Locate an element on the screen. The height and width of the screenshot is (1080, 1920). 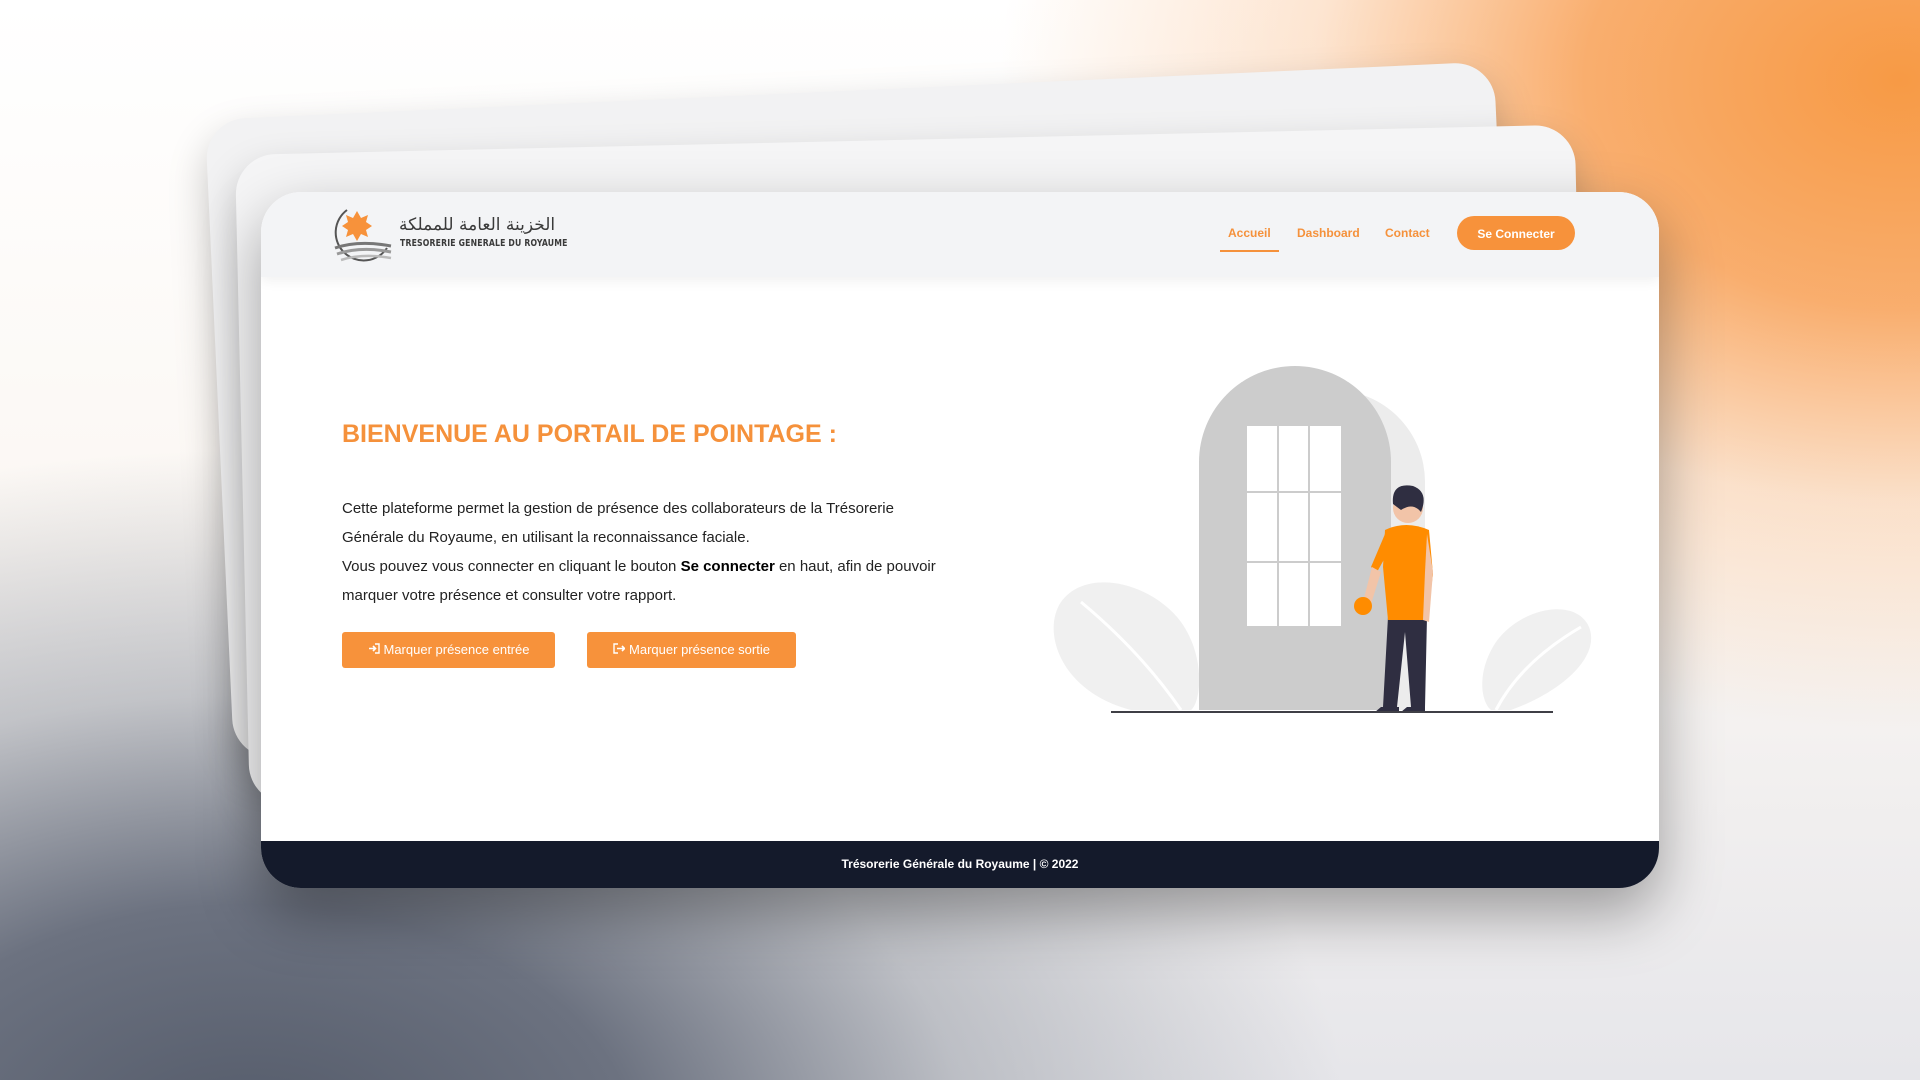
brand-name-arabic: الخزينة العامة للمملكة is located at coordinates (477, 225).